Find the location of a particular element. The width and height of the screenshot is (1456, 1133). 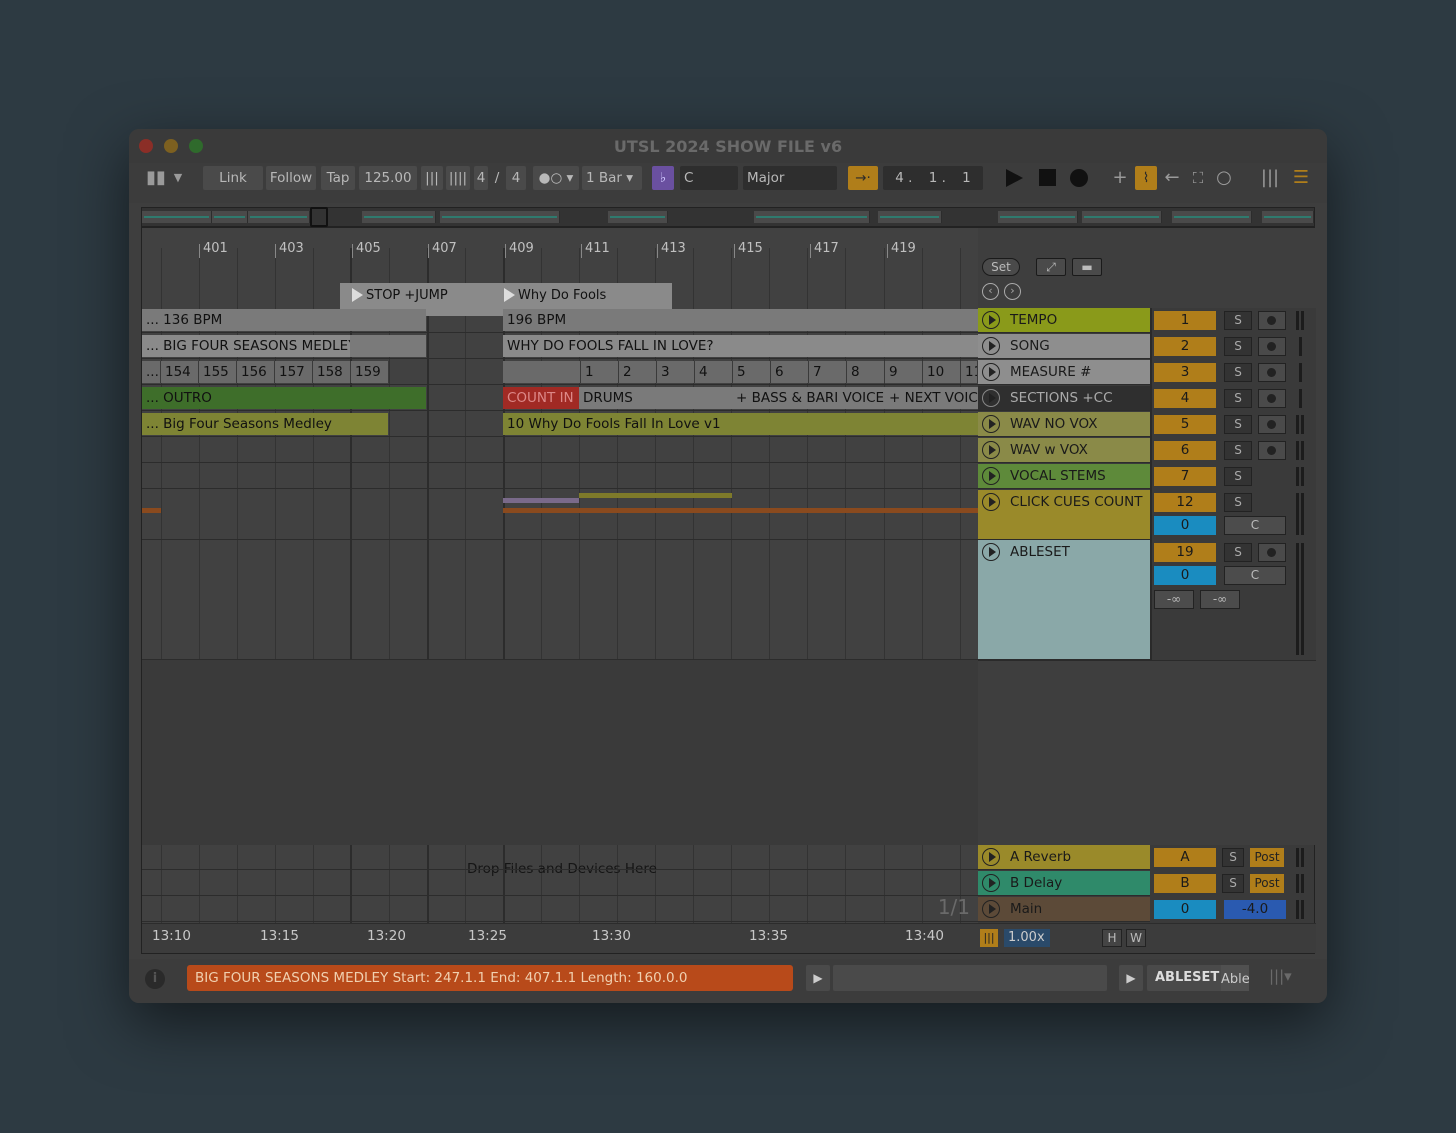

track-number-button: 6 is located at coordinates (1185, 450).